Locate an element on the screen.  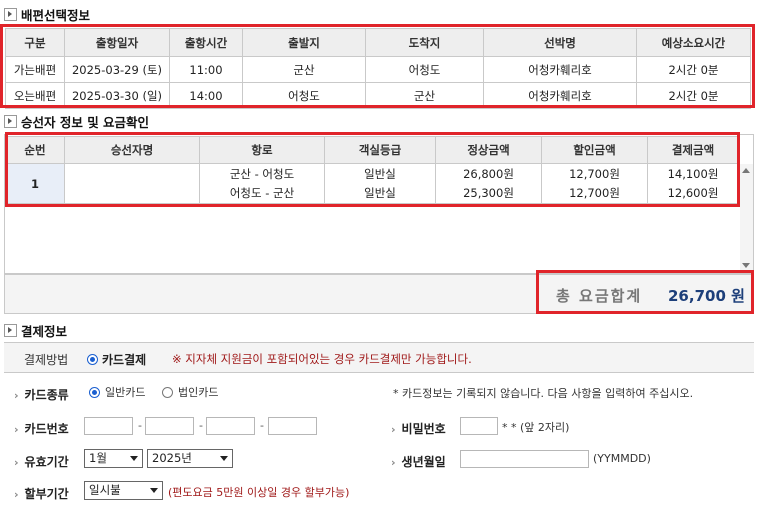
passenger-normal-cell: 26,800원 25,300원 is located at coordinates (488, 183).